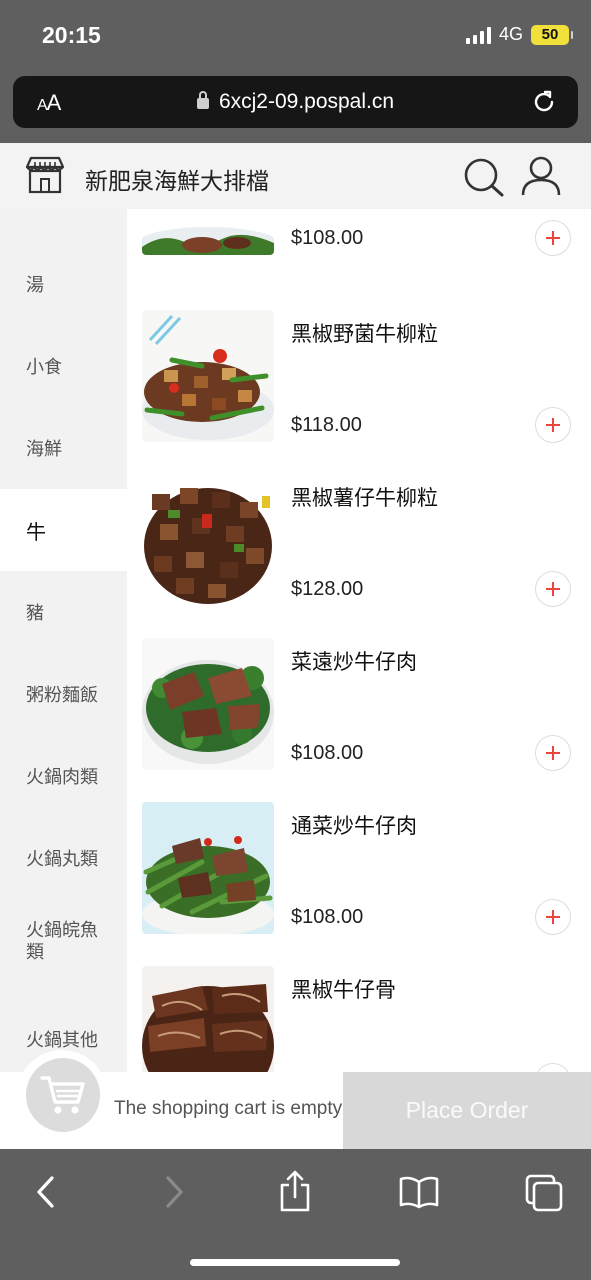  What do you see at coordinates (174, 1192) in the screenshot?
I see `forward-icon` at bounding box center [174, 1192].